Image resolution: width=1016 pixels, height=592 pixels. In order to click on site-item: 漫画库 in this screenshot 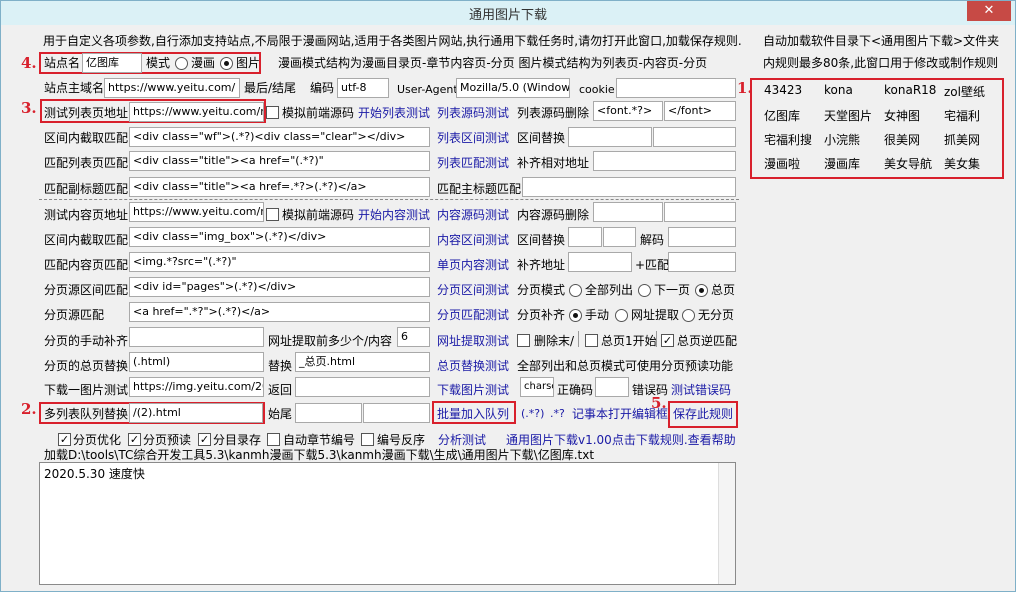, I will do `click(842, 163)`.